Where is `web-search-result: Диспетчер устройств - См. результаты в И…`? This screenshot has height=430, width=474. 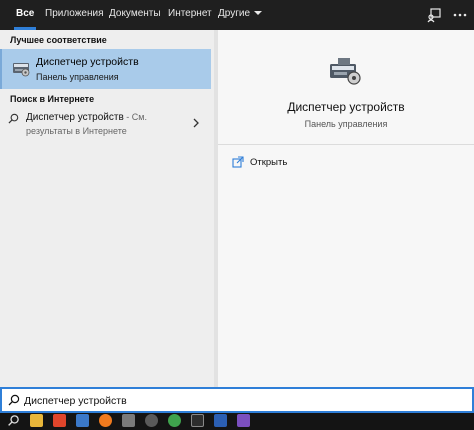 web-search-result: Диспетчер устройств - См. результаты в И… is located at coordinates (105, 125).